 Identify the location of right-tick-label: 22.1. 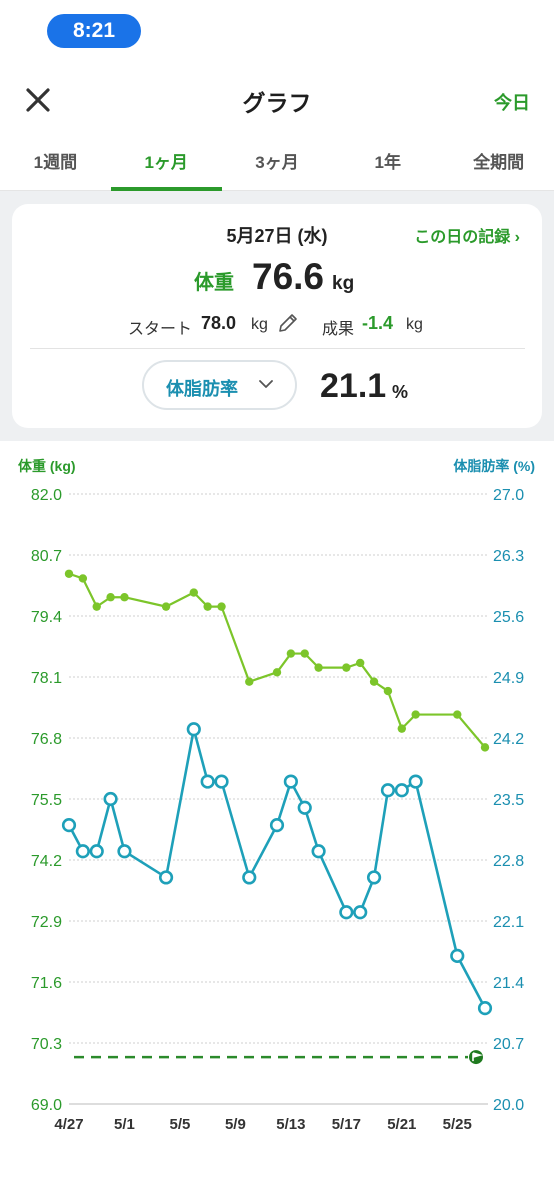
(508, 922).